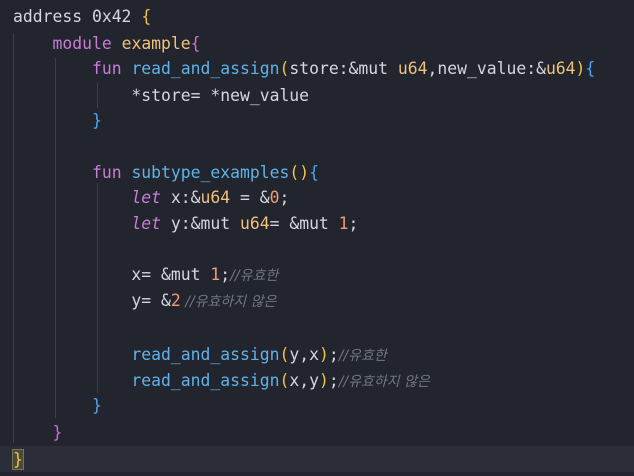 This screenshot has height=476, width=634. Describe the element at coordinates (323, 405) in the screenshot. I see `code-line-16: }` at that location.